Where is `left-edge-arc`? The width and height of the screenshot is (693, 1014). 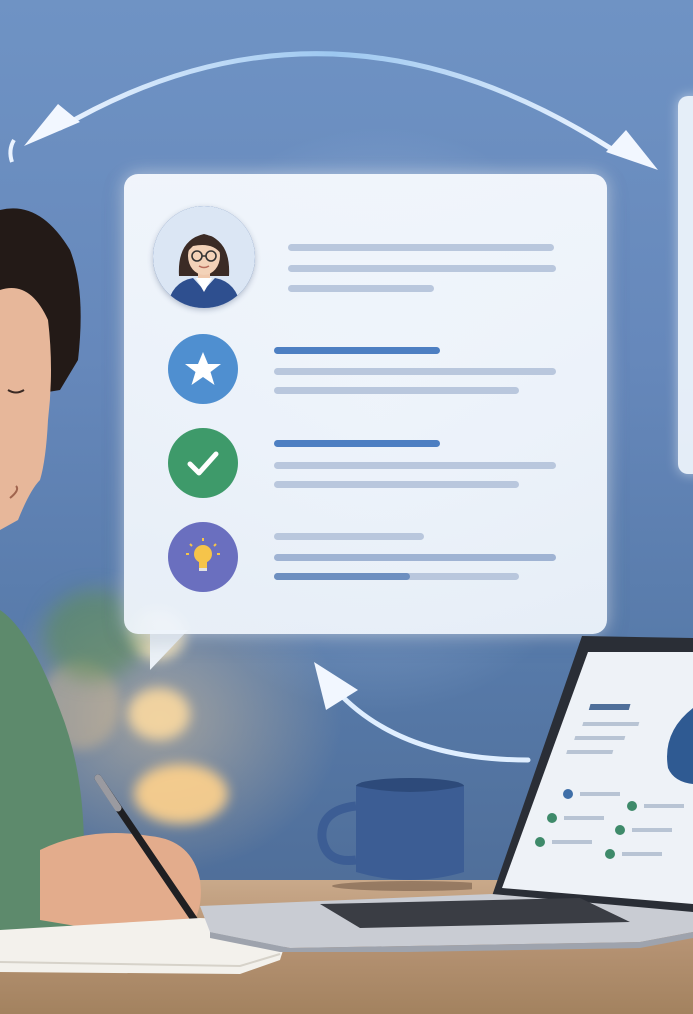 left-edge-arc is located at coordinates (12, 150).